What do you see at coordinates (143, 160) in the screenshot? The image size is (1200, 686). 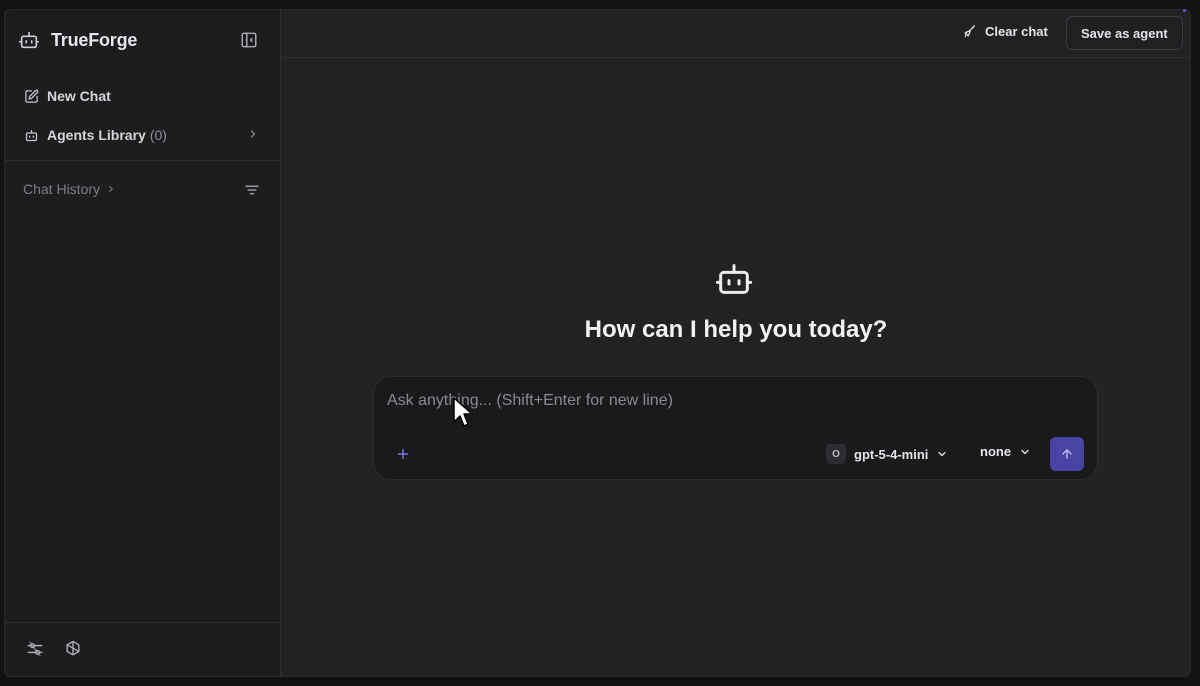 I see `sidebar-divider` at bounding box center [143, 160].